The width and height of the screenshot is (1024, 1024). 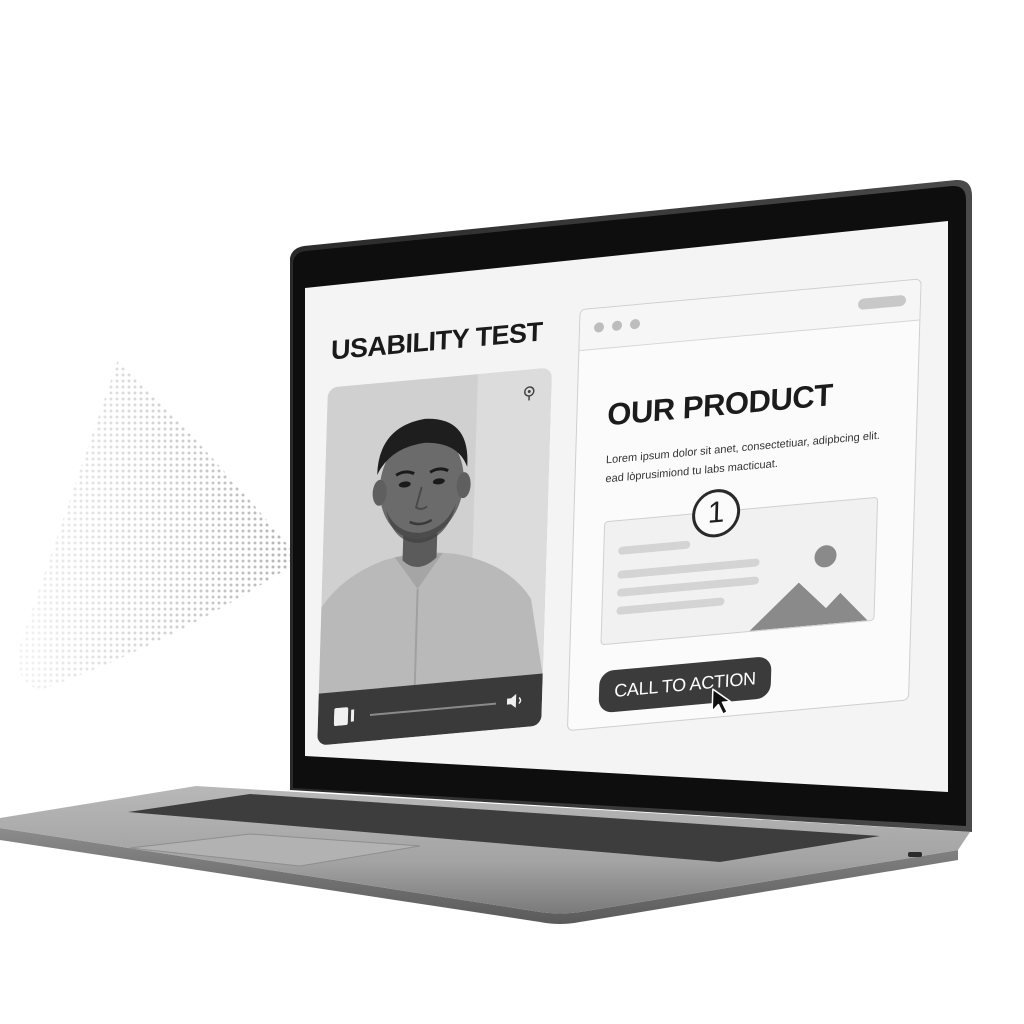 I want to click on browser-title-bar, so click(x=750, y=315).